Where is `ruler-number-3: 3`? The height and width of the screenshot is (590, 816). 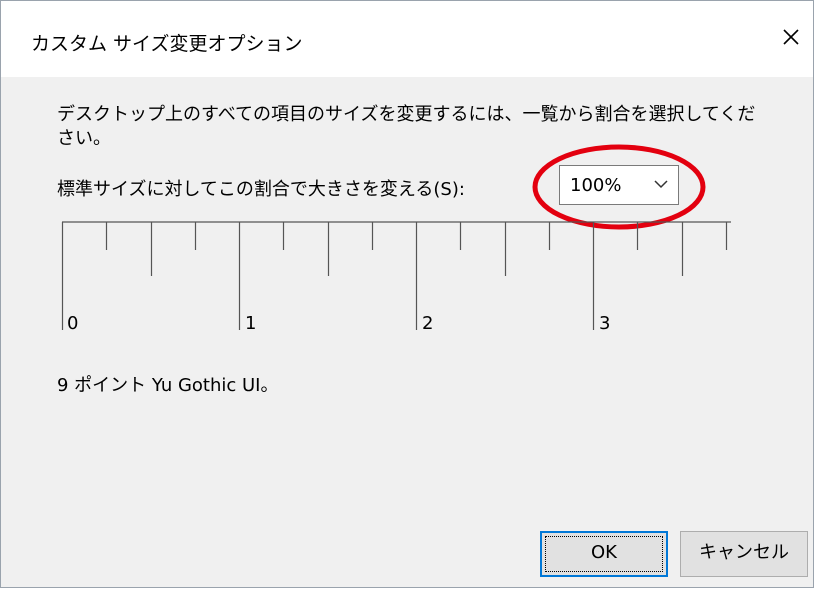 ruler-number-3: 3 is located at coordinates (605, 323).